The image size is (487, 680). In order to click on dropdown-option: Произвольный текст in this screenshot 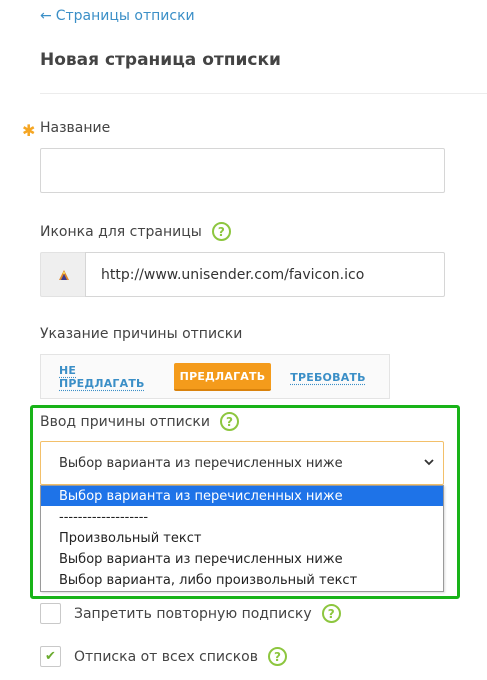, I will do `click(242, 538)`.